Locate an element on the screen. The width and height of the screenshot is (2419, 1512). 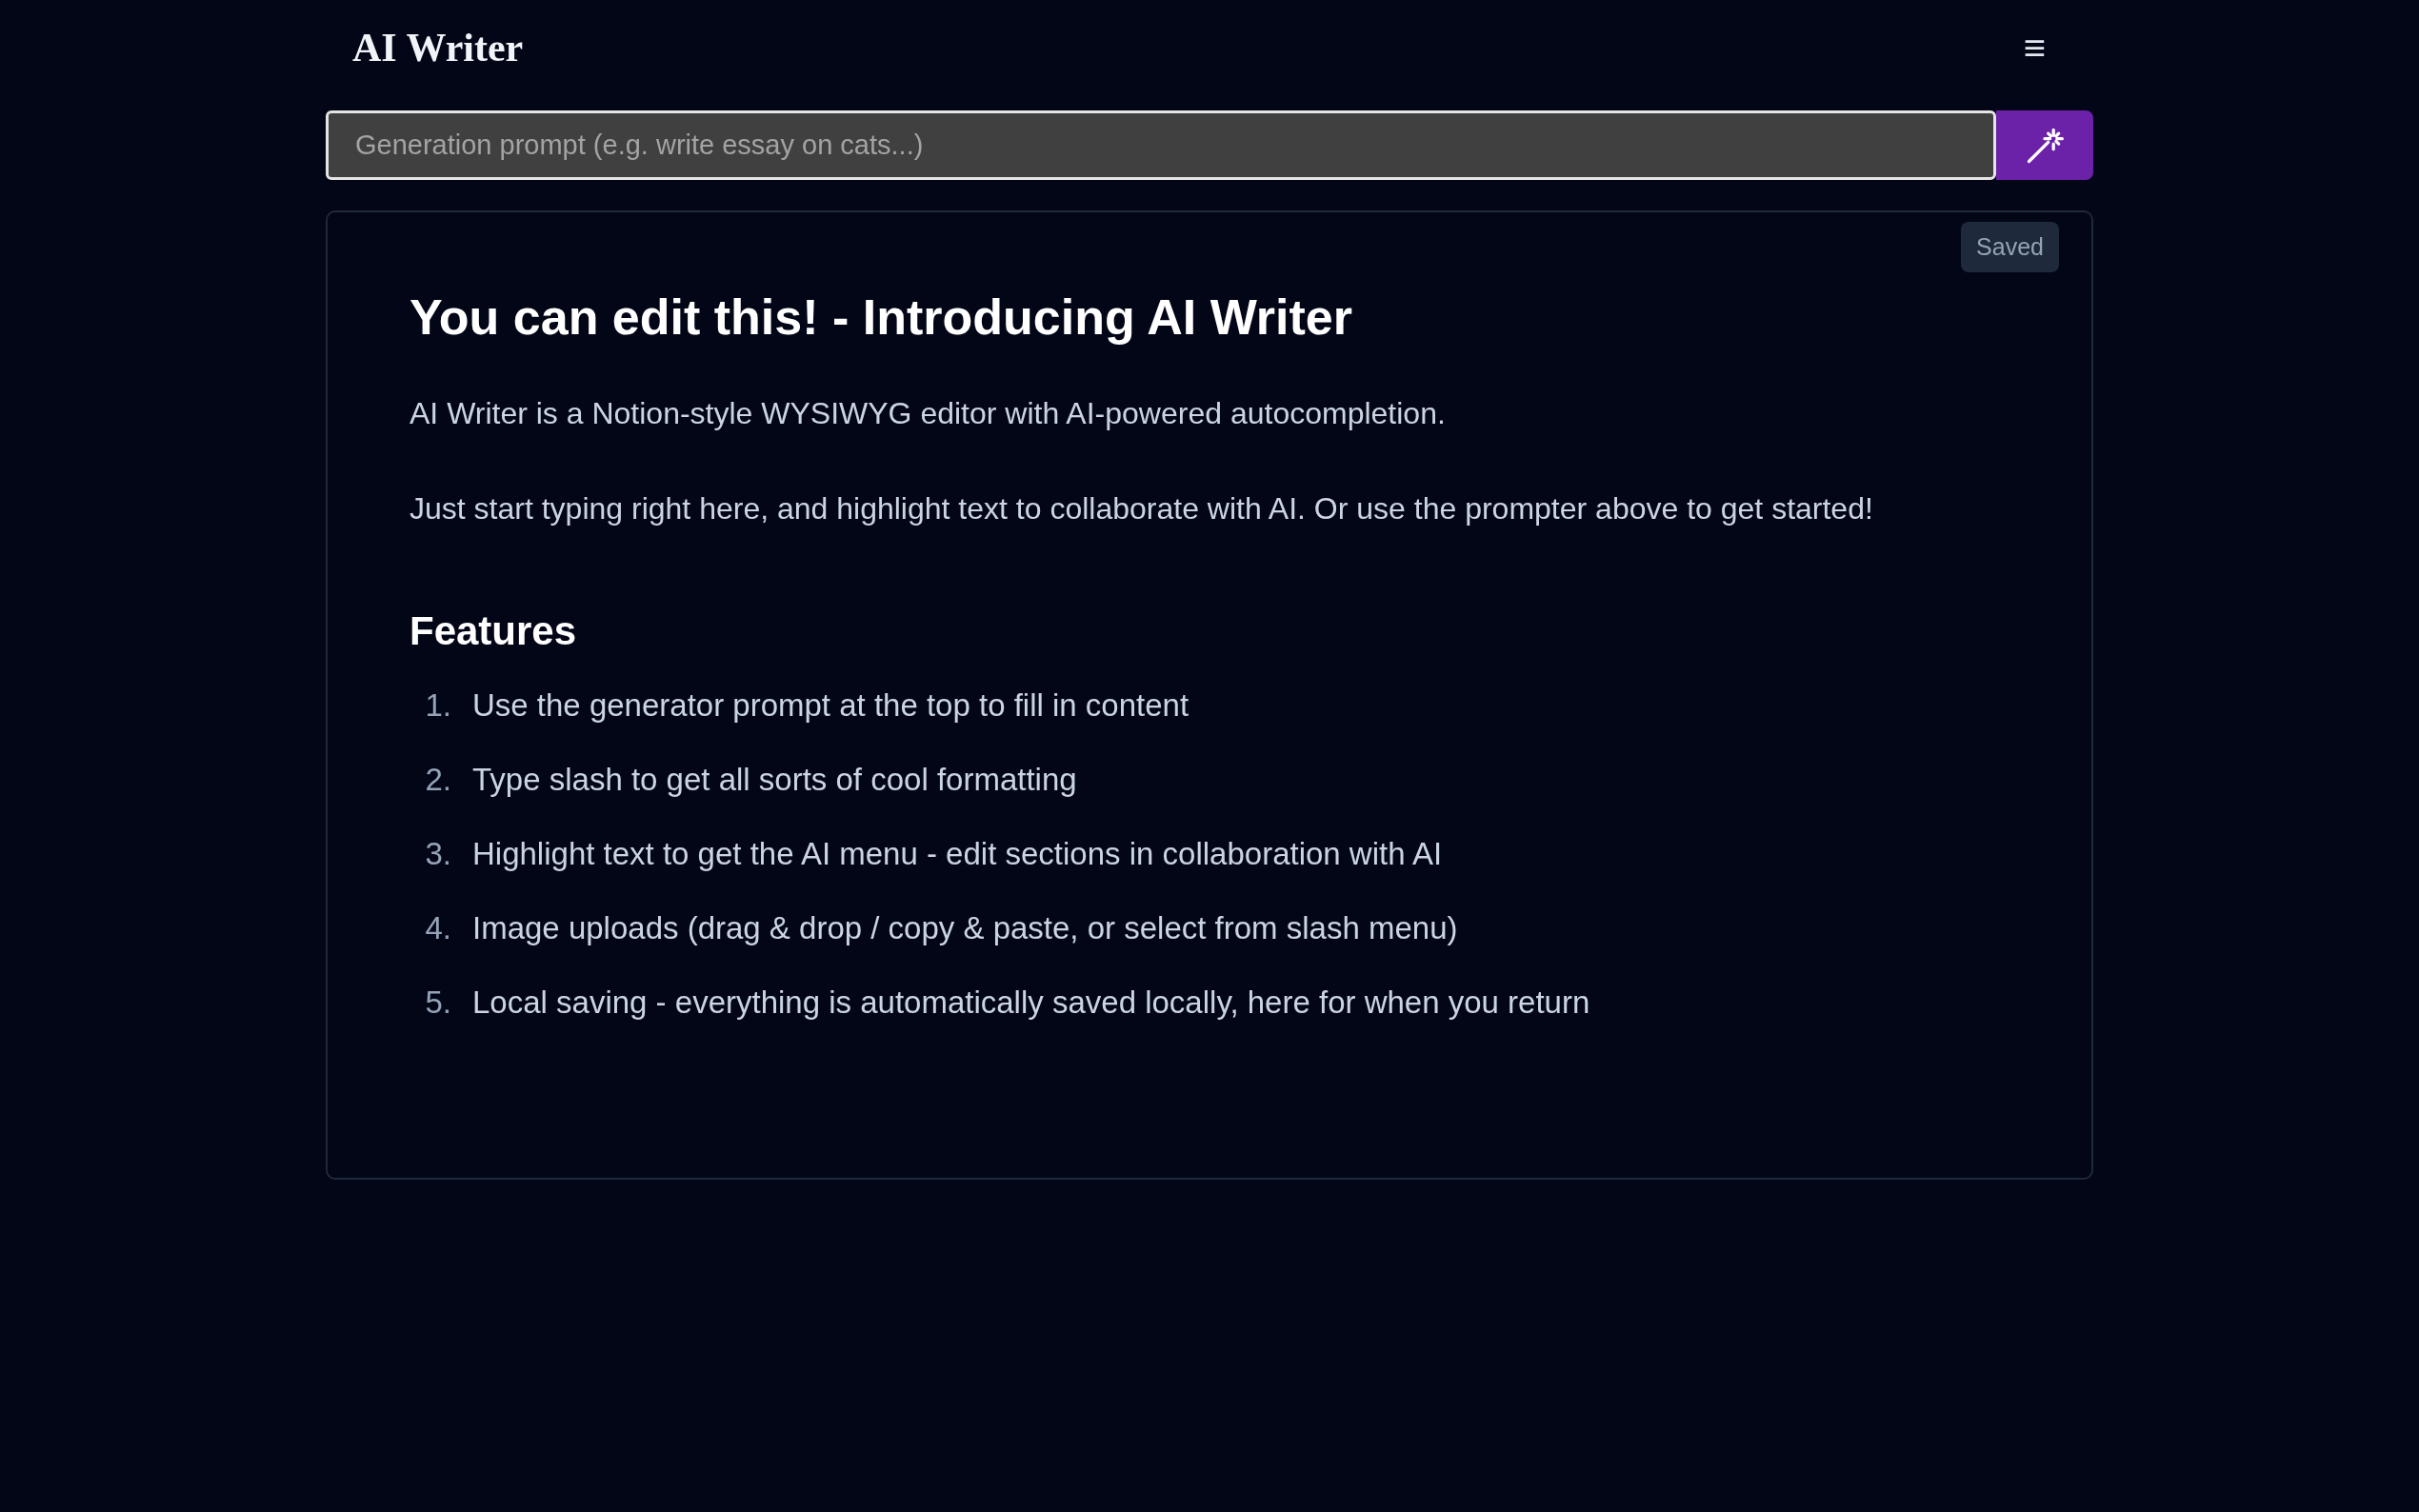
paragraph: AI Writer is a Notion-style WYSIWYG editor with AI-powered autocompletion. is located at coordinates (928, 413).